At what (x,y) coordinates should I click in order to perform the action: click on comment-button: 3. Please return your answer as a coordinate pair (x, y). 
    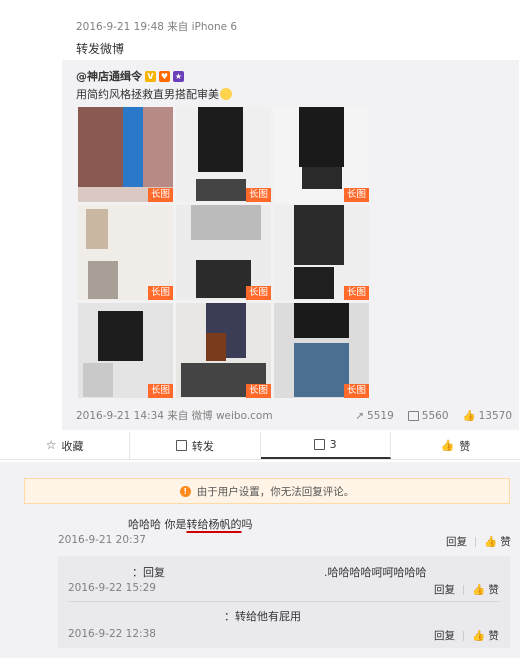
    Looking at the image, I should click on (325, 445).